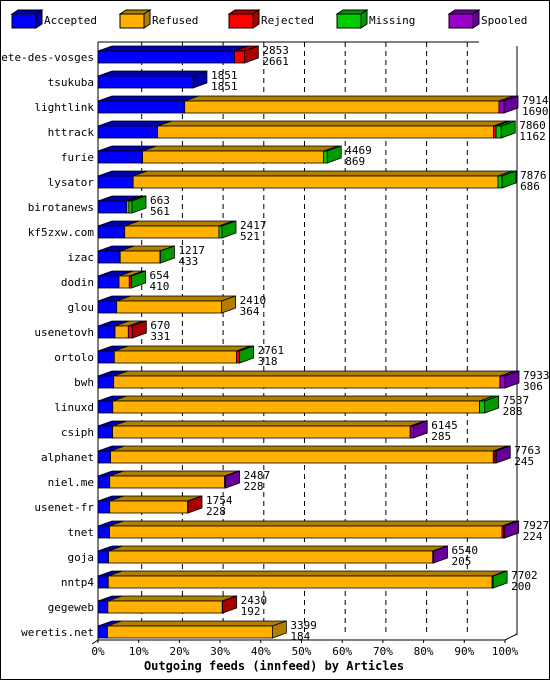 The image size is (550, 680). What do you see at coordinates (71, 482) in the screenshot?
I see `category-label: niel.me` at bounding box center [71, 482].